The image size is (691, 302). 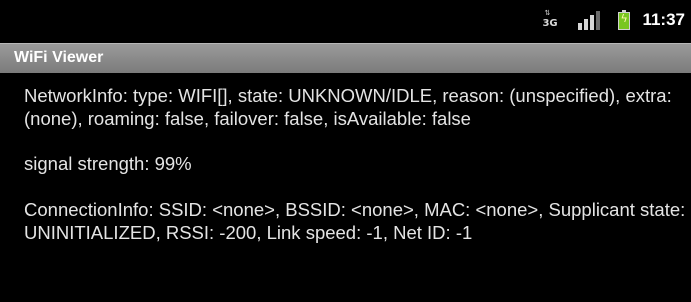 What do you see at coordinates (345, 20) in the screenshot?
I see `status-bar: ⇅ 3G ϟ 11:37` at bounding box center [345, 20].